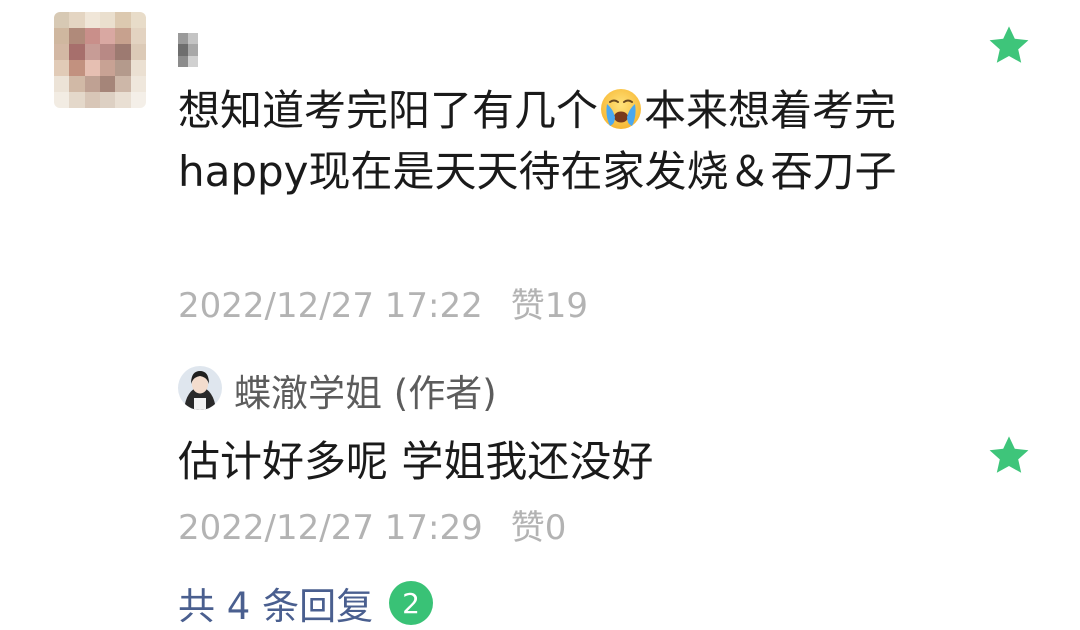 This screenshot has width=1080, height=630. I want to click on reply-like-label: 赞, so click(527, 528).